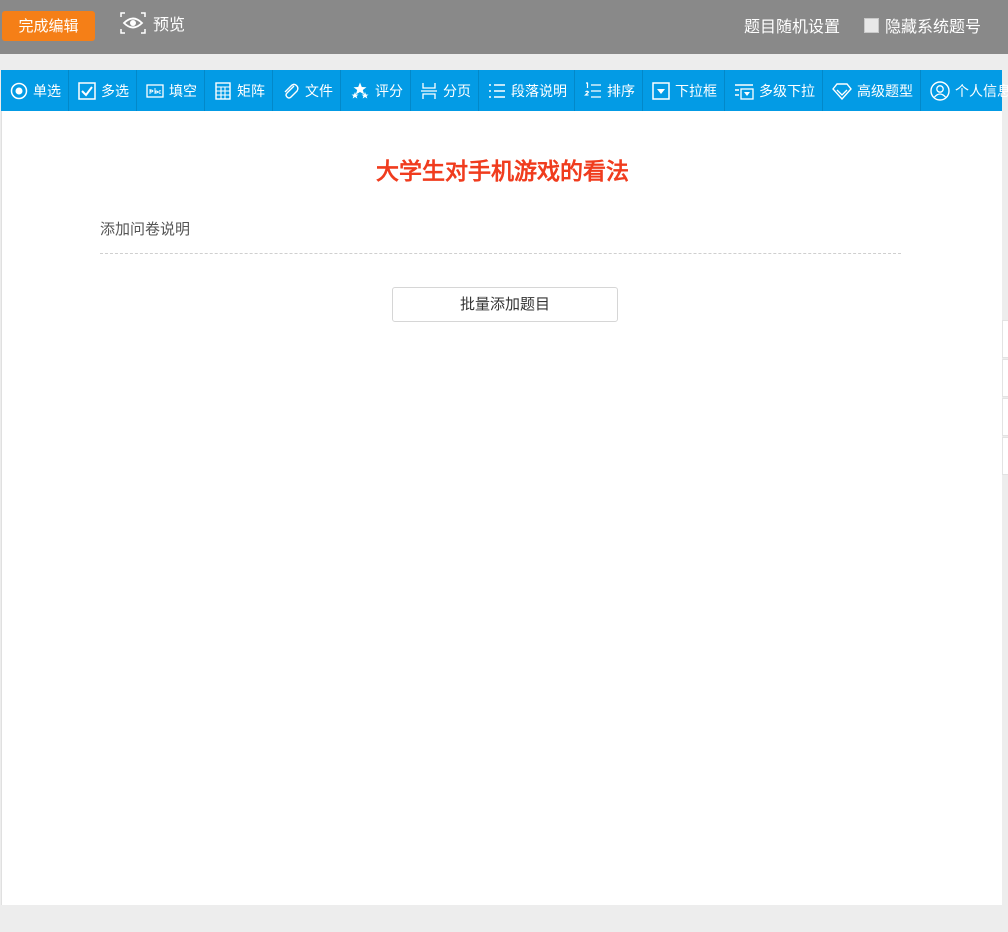 This screenshot has width=1008, height=932. Describe the element at coordinates (47, 91) in the screenshot. I see `tool-label: 单选` at that location.